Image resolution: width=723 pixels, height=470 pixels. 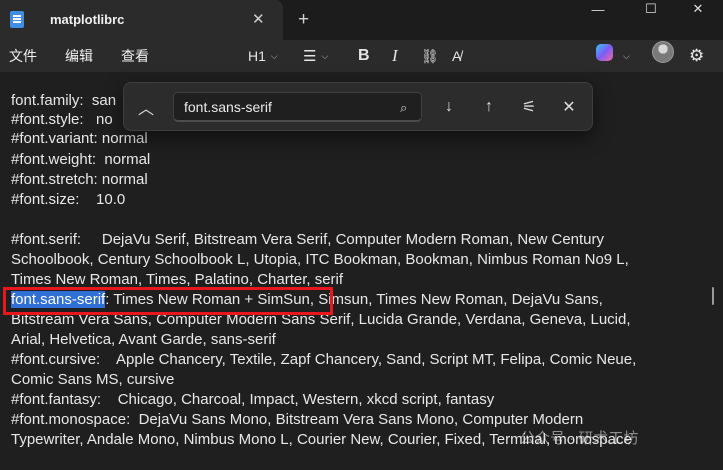 What do you see at coordinates (395, 56) in the screenshot?
I see `italic-button: I` at bounding box center [395, 56].